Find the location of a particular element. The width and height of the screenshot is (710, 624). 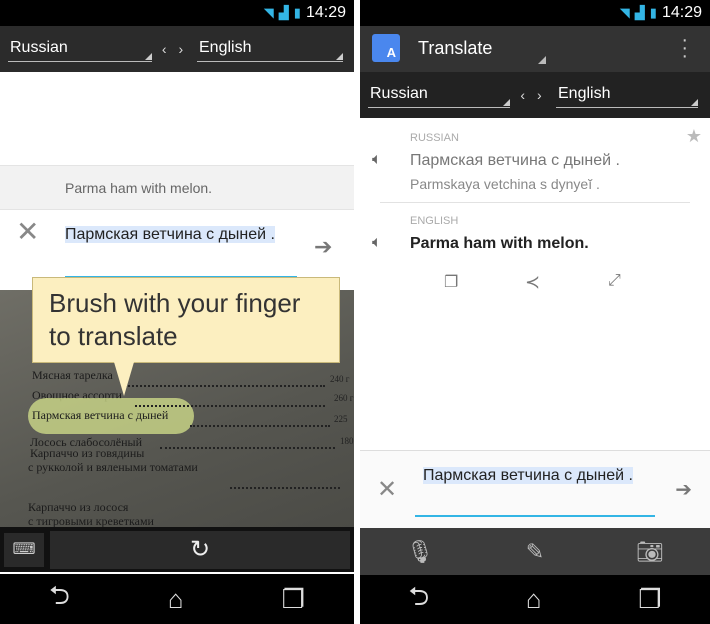

input-area: ✕ Пармская ветчина с дыней . ➔ is located at coordinates (535, 489).